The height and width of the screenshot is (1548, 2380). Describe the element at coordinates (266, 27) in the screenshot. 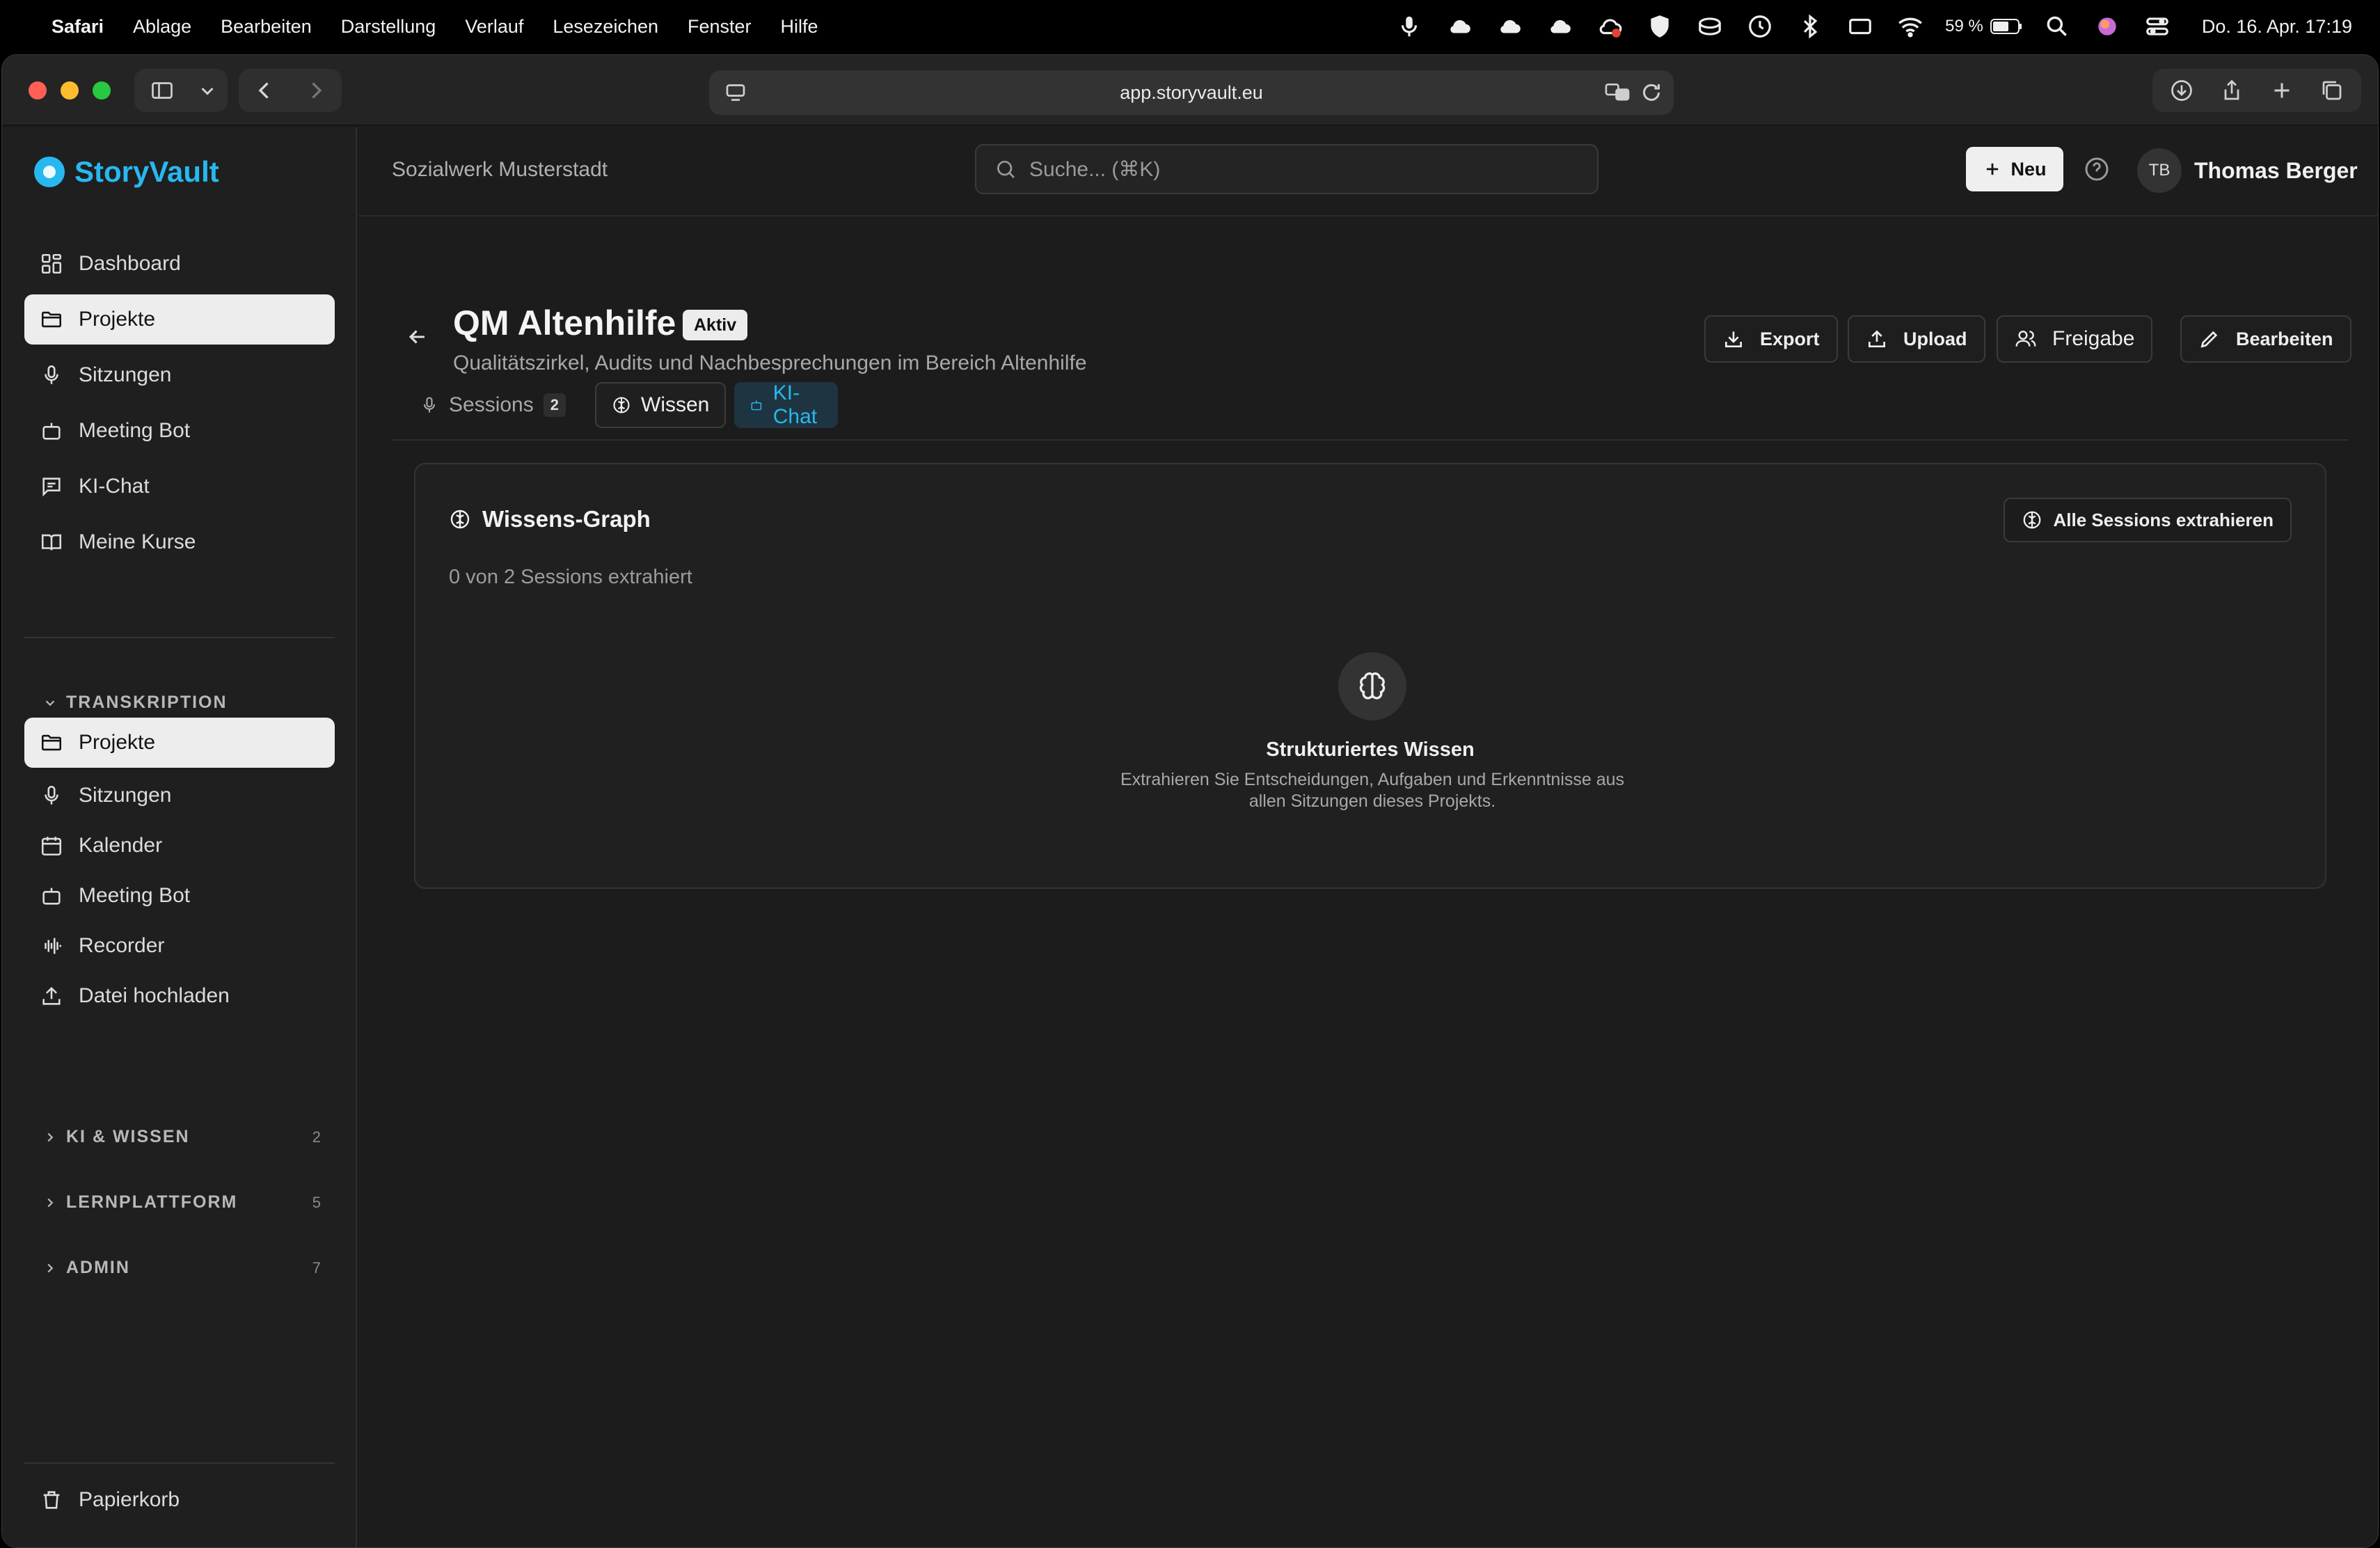

I see `menu-bearbeiten: Bearbeiten` at that location.